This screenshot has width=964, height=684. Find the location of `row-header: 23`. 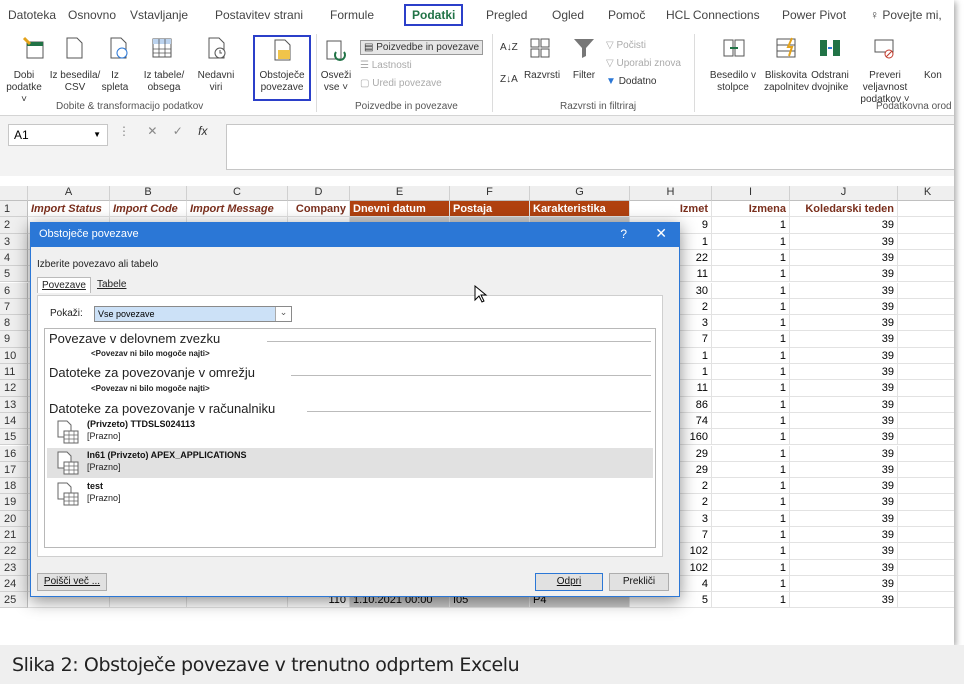

row-header: 23 is located at coordinates (14, 567).